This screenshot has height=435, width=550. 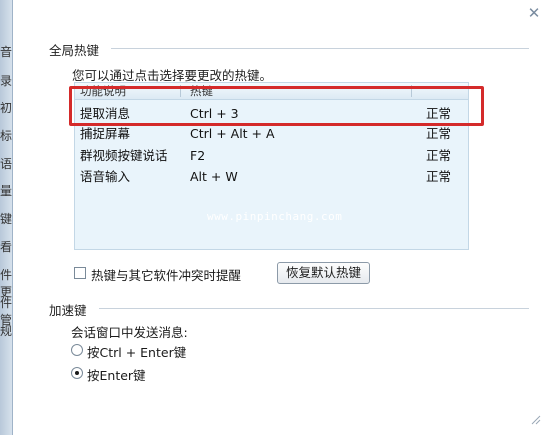 What do you see at coordinates (6, 164) in the screenshot?
I see `strip-text: 语` at bounding box center [6, 164].